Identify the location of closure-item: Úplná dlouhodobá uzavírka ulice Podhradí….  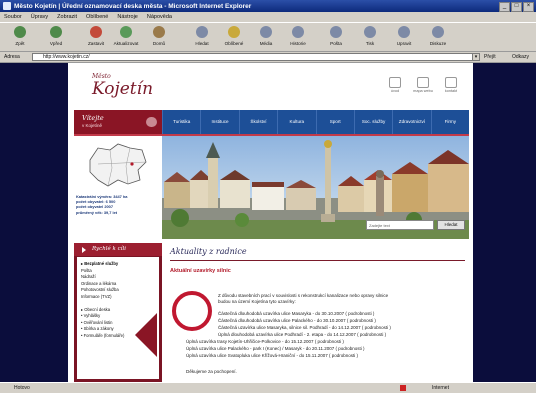
(302, 334).